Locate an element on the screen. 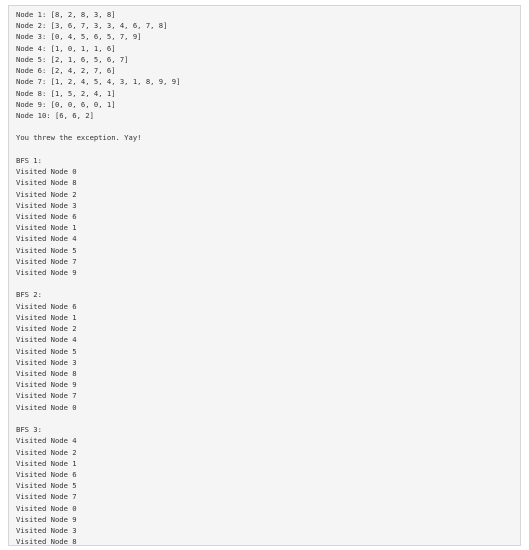 This screenshot has width=529, height=550. output-line: Node 7: [1, 2, 4, 5, 4, 3, 1, 8, 9, 9] is located at coordinates (98, 82).